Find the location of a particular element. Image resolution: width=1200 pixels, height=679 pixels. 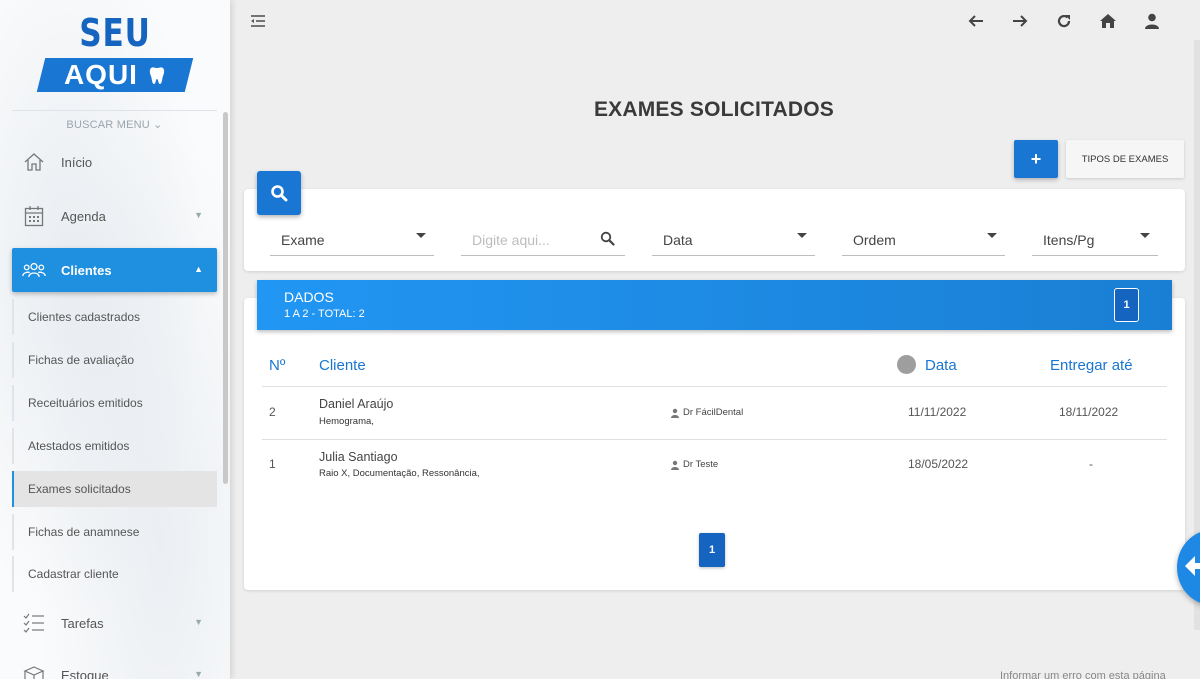

report-error-link: Informar um erro com esta página is located at coordinates (1083, 674).